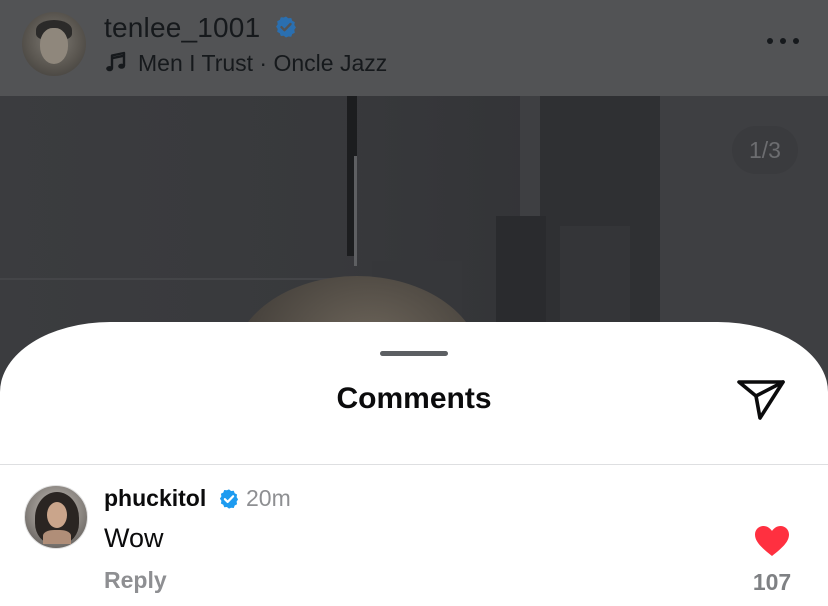  I want to click on commenter-avatar, so click(56, 517).